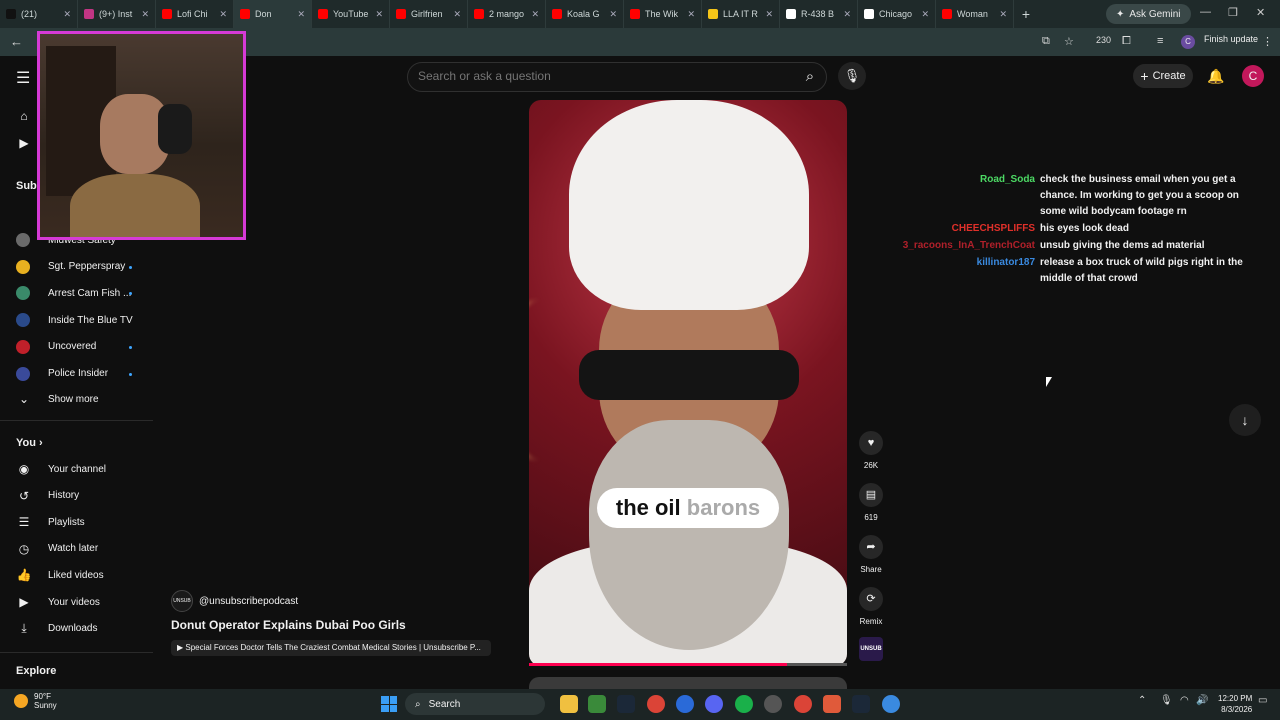 The image size is (1280, 720). What do you see at coordinates (1205, 12) in the screenshot?
I see `minimize-icon: —` at bounding box center [1205, 12].